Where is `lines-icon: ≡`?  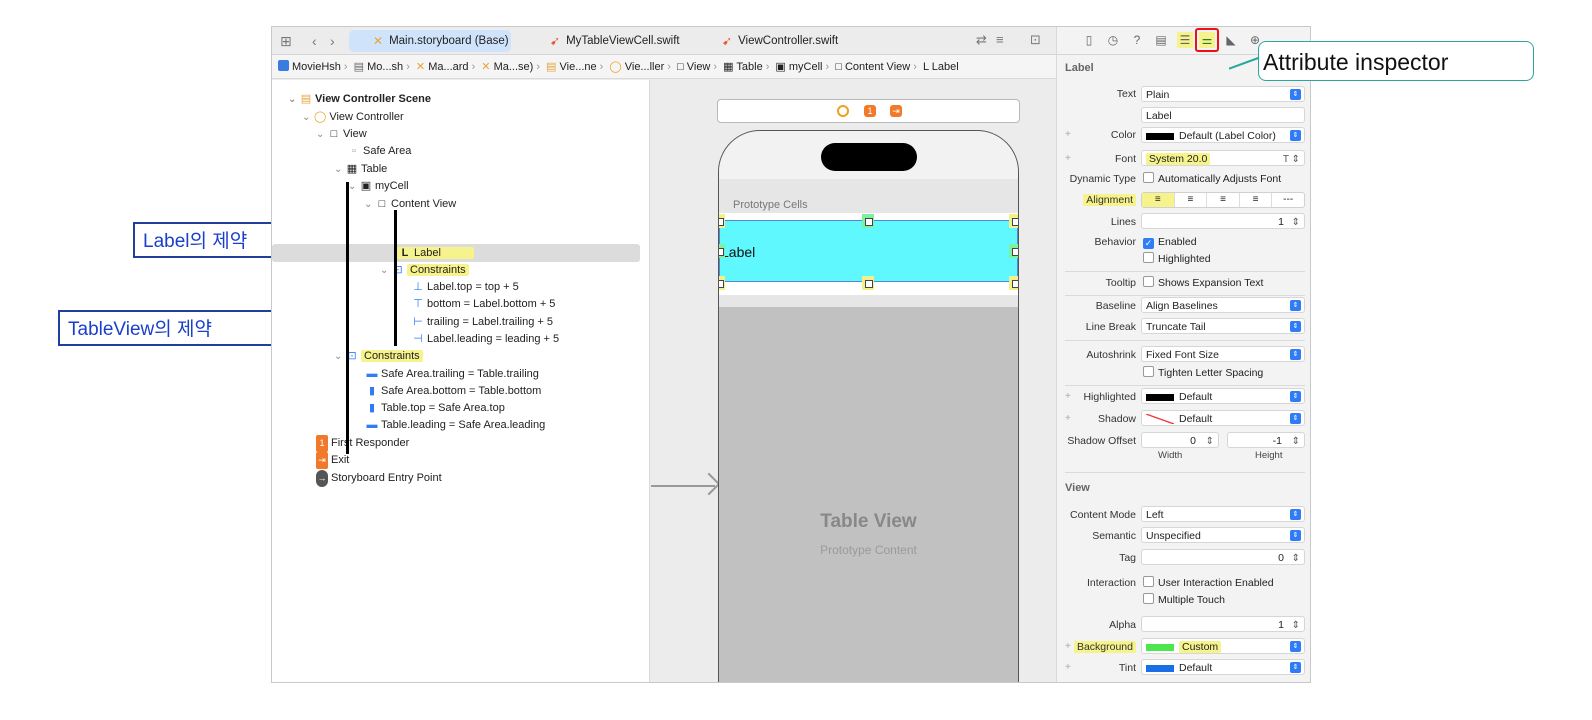 lines-icon: ≡ is located at coordinates (1000, 39).